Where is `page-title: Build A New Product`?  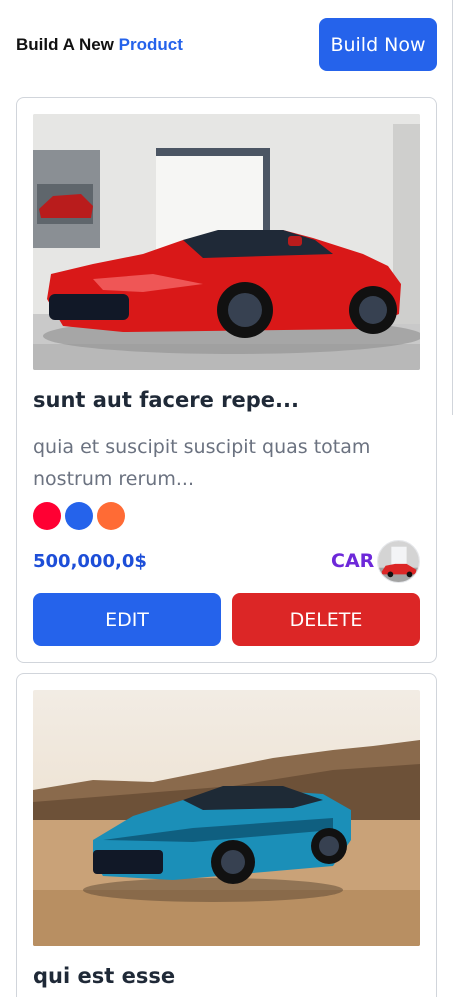 page-title: Build A New Product is located at coordinates (99, 45).